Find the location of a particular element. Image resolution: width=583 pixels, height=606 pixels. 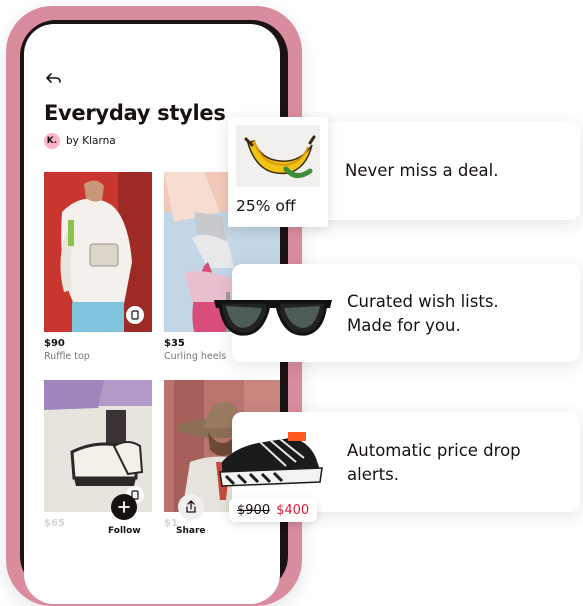

share-button is located at coordinates (190, 507).